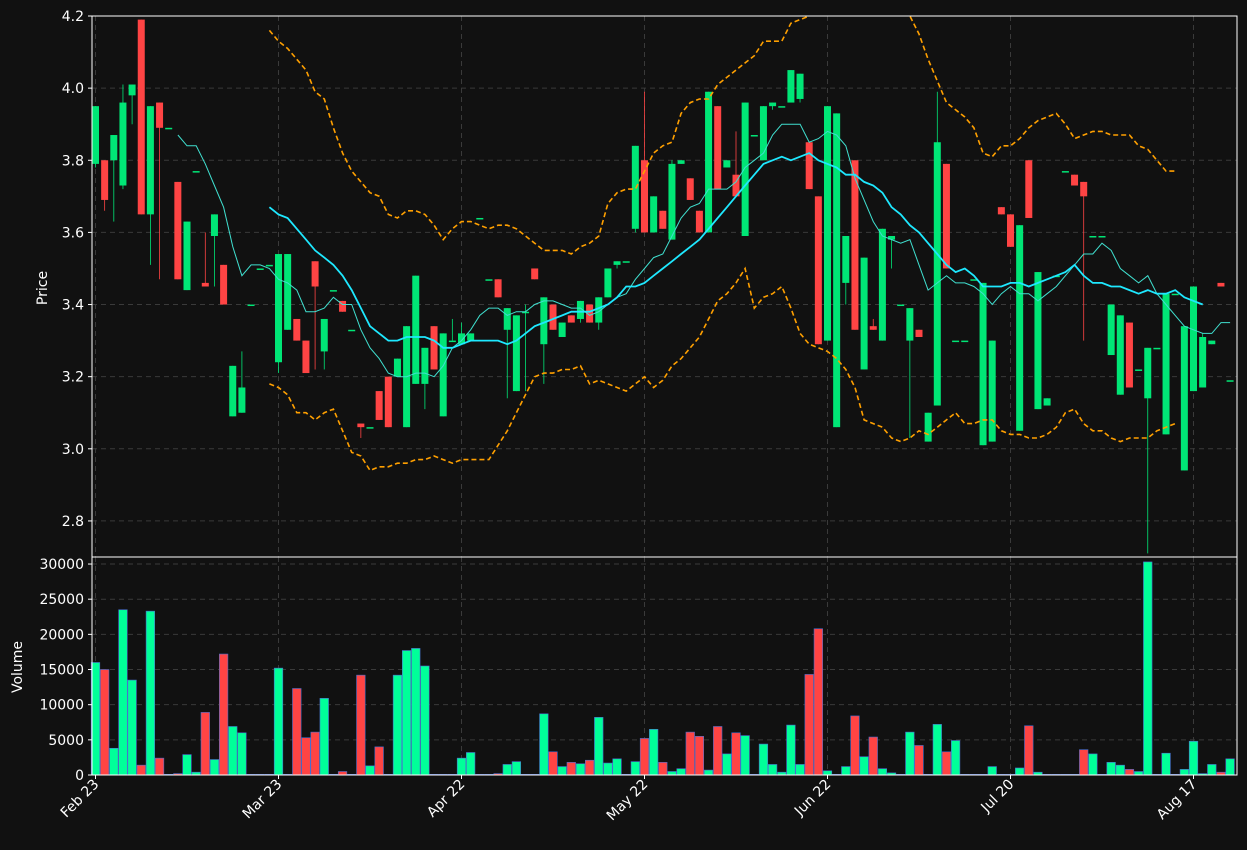 The image size is (1247, 850). I want to click on price-tick-label: 3.0, so click(73, 450).